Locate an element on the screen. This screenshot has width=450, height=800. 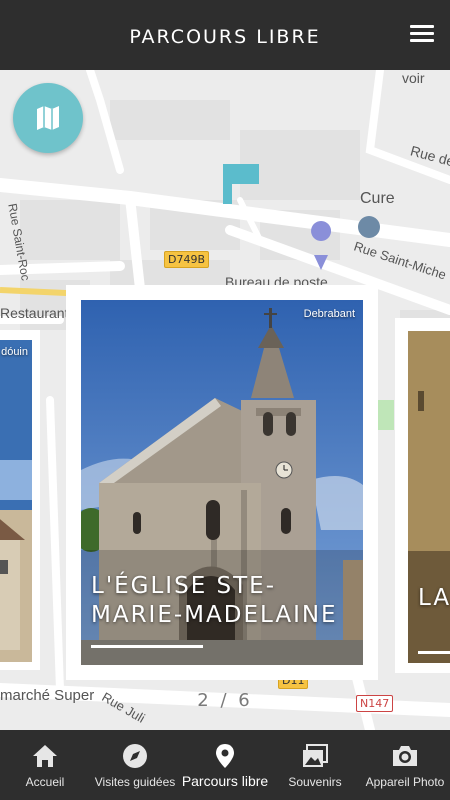
card-title: La ta is located at coordinates (434, 598).